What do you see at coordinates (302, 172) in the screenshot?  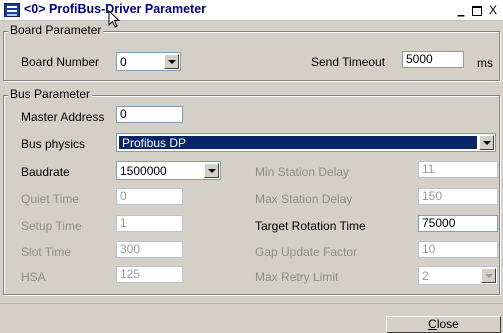 I see `min-station-delay-label: Min Station Delay` at bounding box center [302, 172].